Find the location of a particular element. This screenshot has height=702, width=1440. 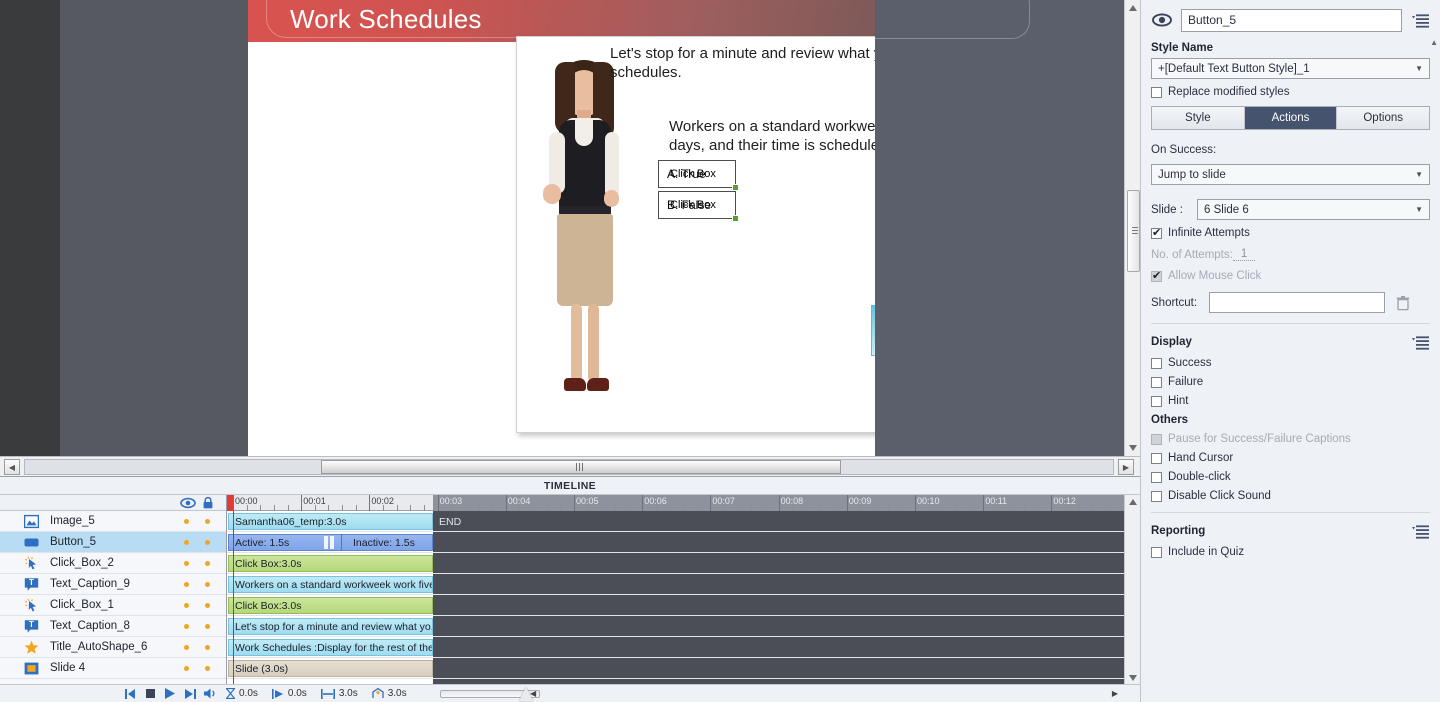

timeline-bar: Slide (3.0s) is located at coordinates (330, 668).